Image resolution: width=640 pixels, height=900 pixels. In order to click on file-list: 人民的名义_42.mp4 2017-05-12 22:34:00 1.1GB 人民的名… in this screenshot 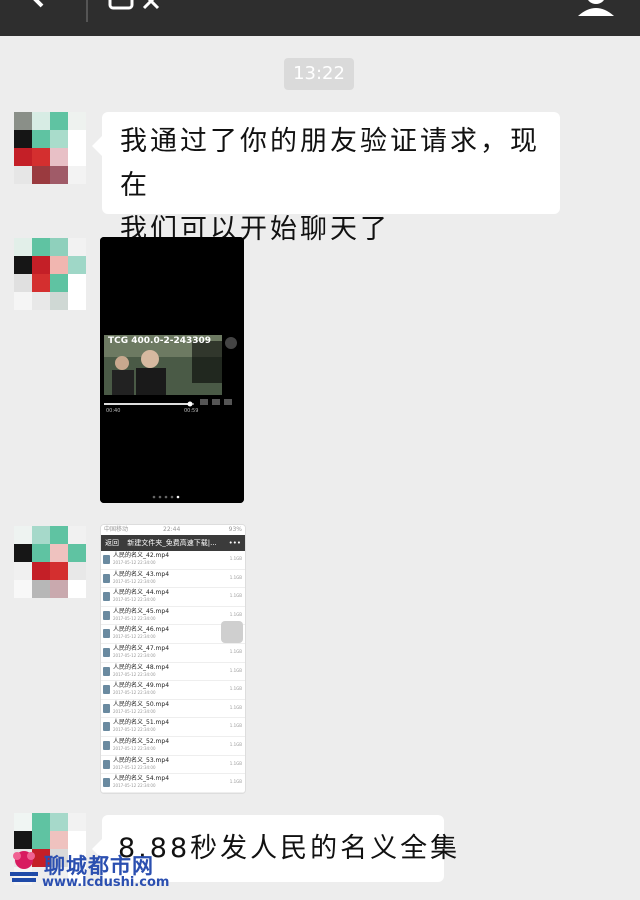, I will do `click(173, 672)`.